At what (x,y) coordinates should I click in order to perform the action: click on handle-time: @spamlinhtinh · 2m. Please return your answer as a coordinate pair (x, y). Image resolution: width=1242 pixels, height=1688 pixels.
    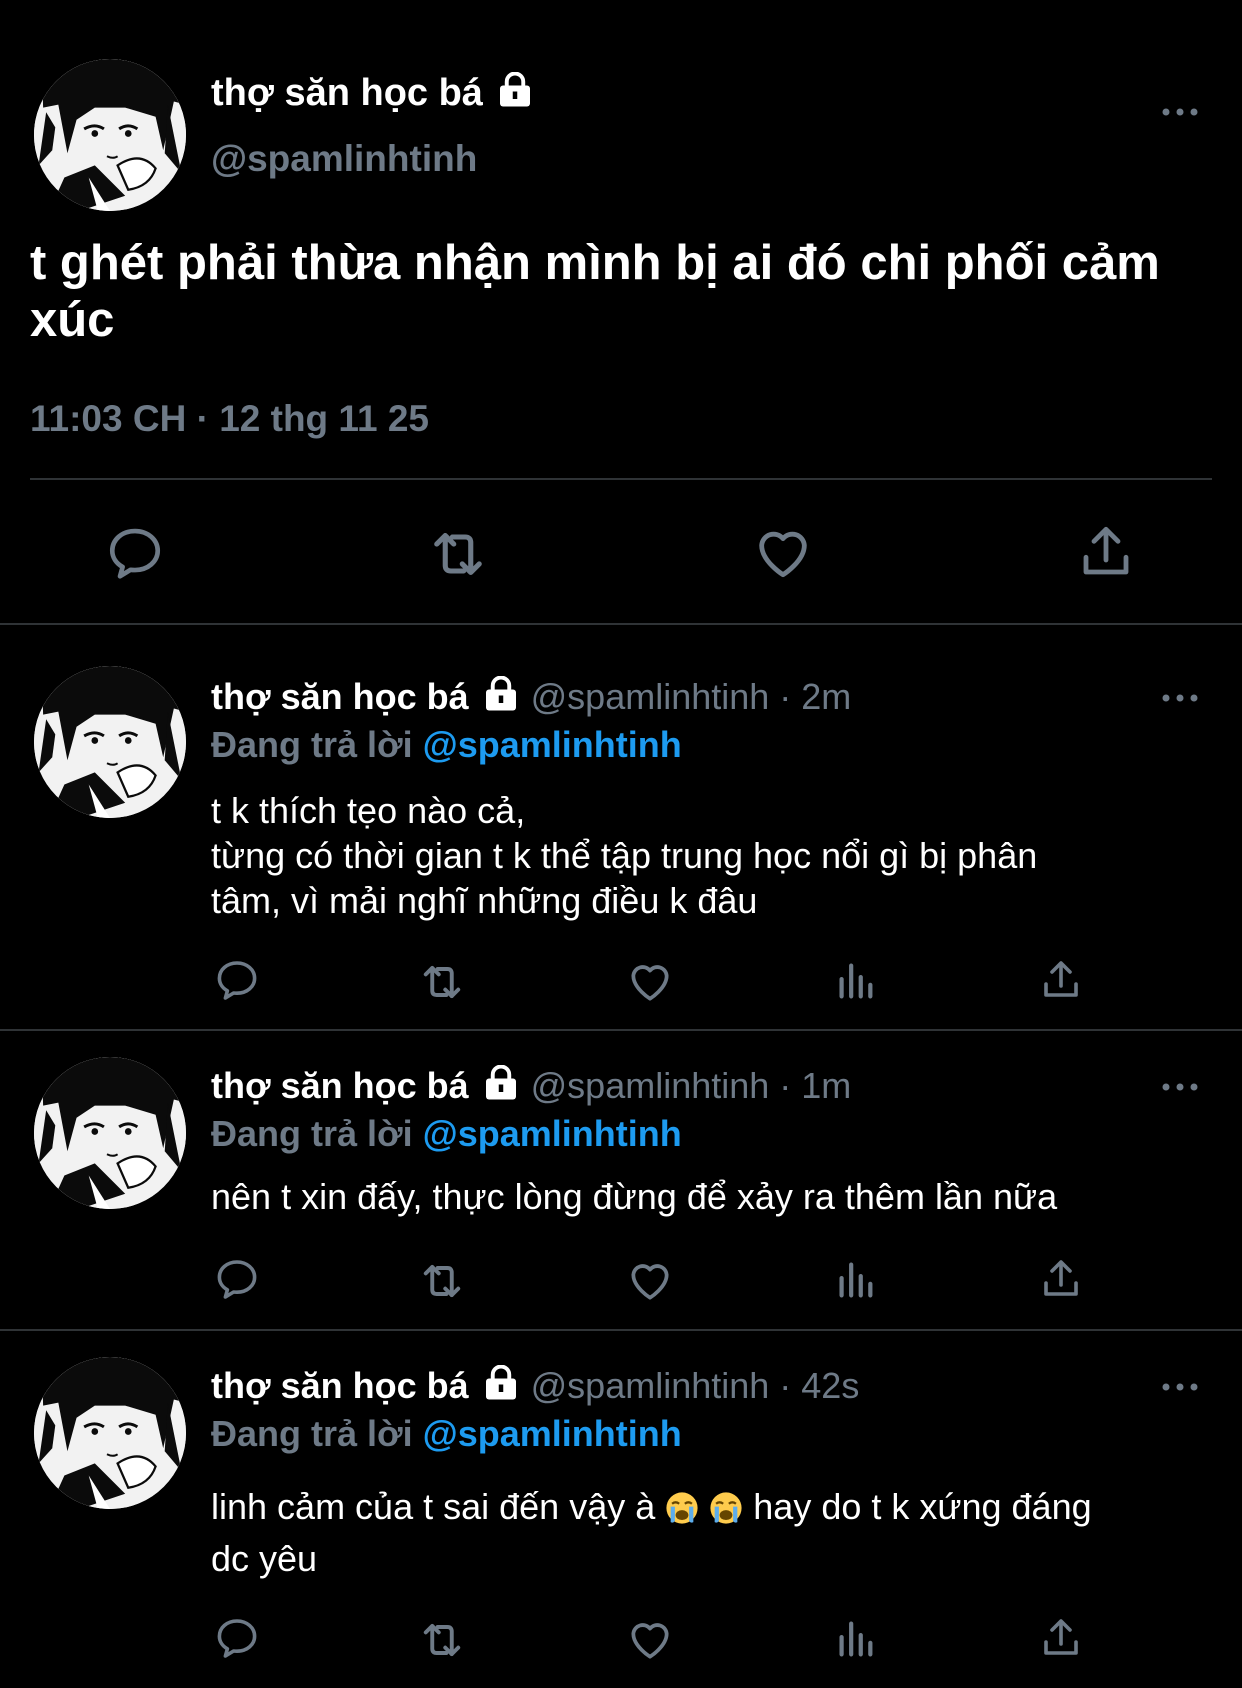
    Looking at the image, I should click on (691, 696).